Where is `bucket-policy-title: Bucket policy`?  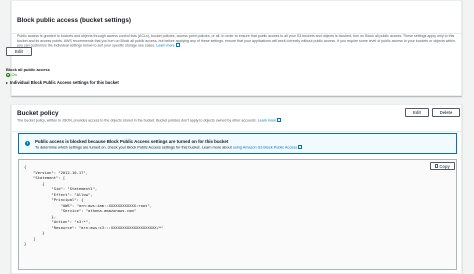 bucket-policy-title: Bucket policy is located at coordinates (38, 113).